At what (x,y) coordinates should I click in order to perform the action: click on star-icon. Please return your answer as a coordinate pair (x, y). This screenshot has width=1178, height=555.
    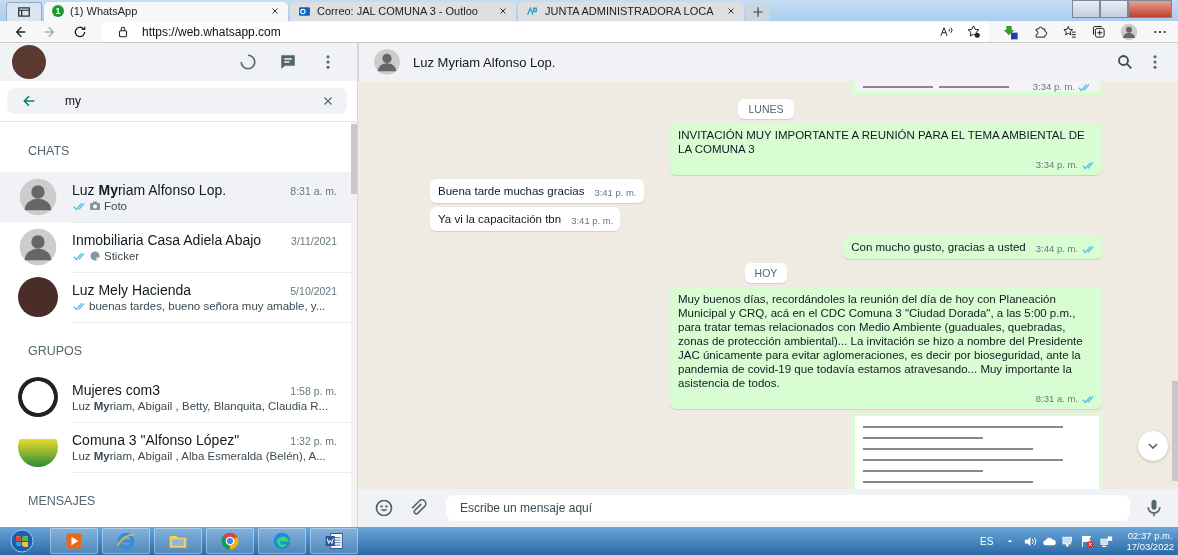
    Looking at the image, I should click on (973, 32).